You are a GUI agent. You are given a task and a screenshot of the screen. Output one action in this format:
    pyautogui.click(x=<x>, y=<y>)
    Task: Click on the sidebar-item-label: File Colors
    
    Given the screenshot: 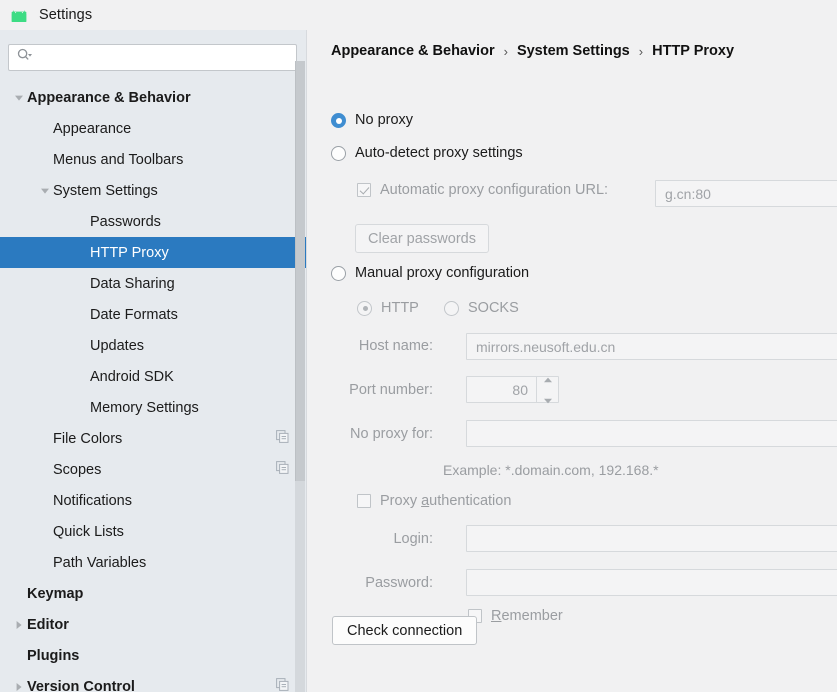 What is the action you would take?
    pyautogui.click(x=88, y=438)
    